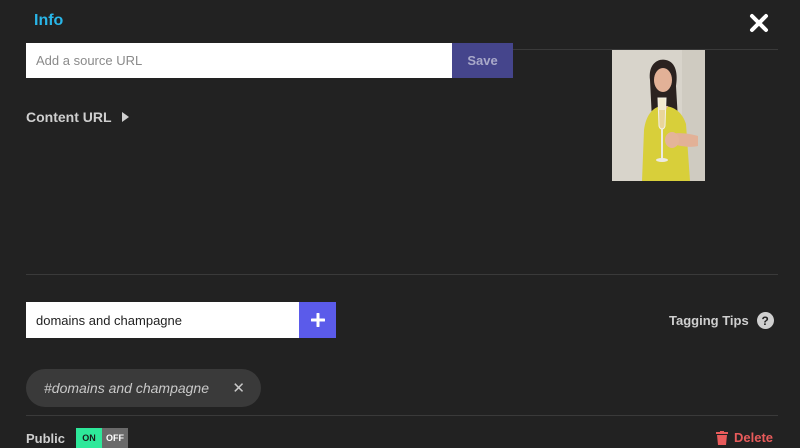 The height and width of the screenshot is (448, 800). I want to click on close-icon, so click(759, 23).